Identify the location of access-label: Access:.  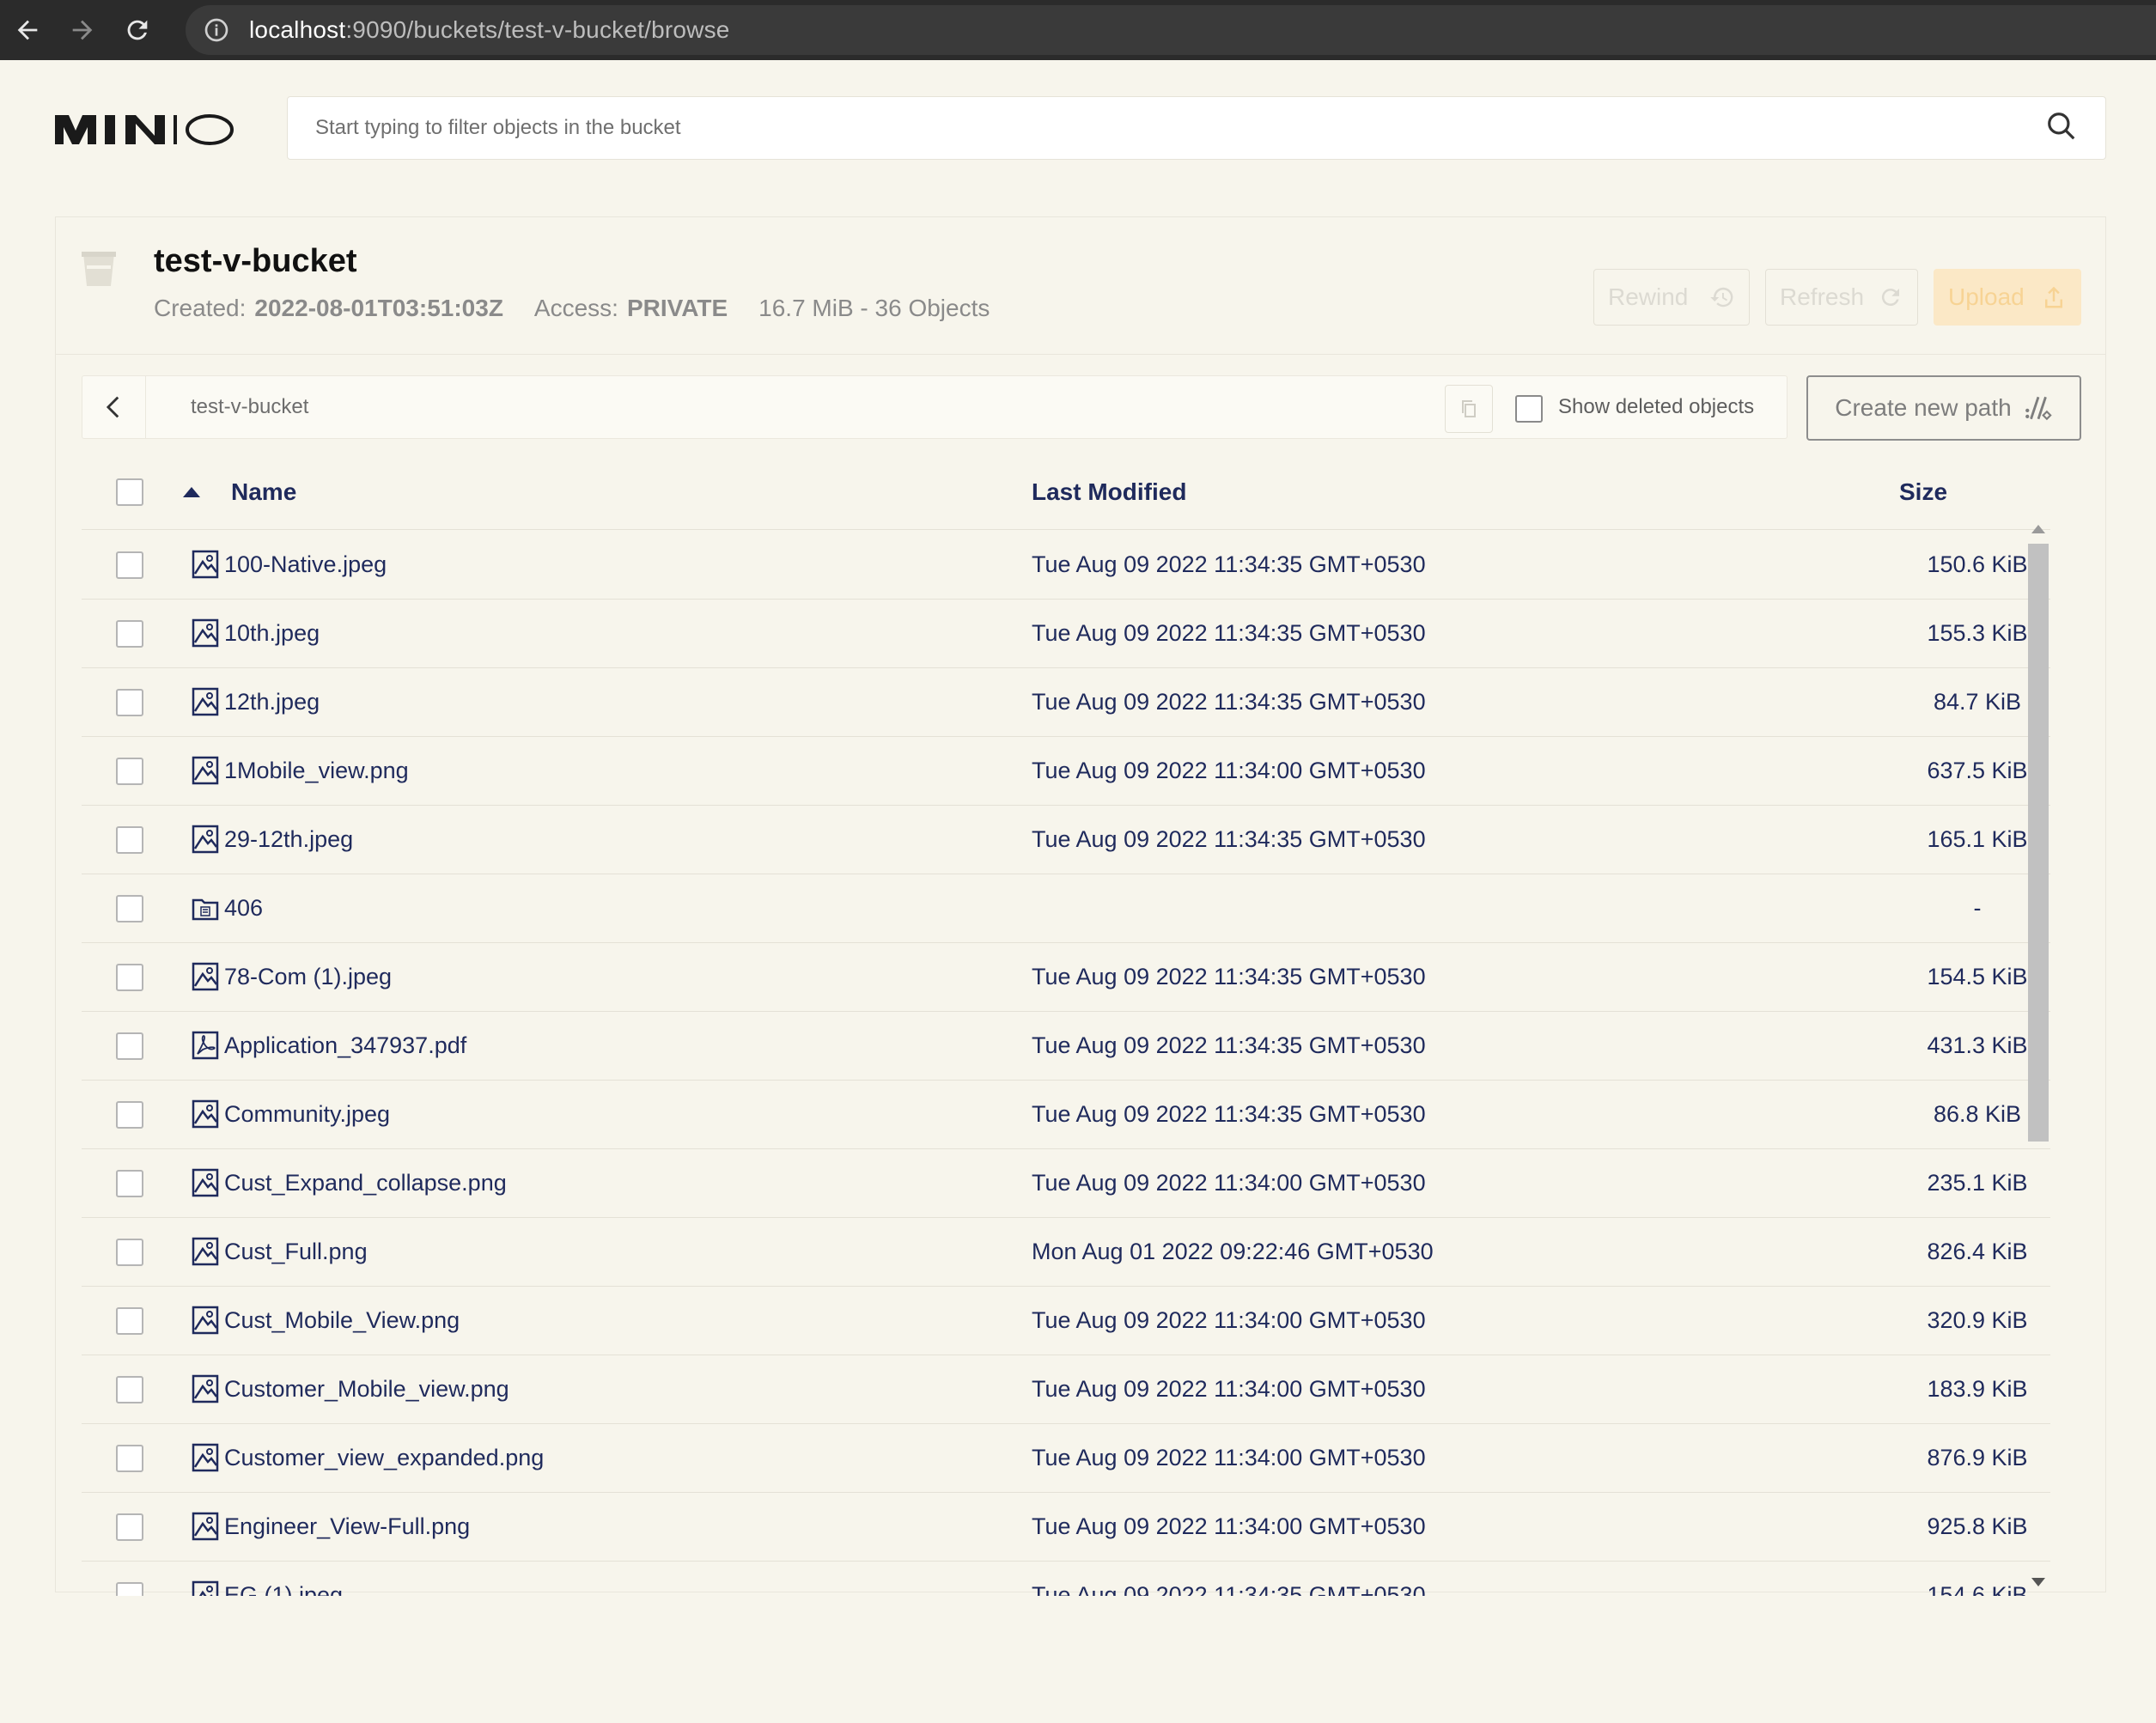
(575, 308).